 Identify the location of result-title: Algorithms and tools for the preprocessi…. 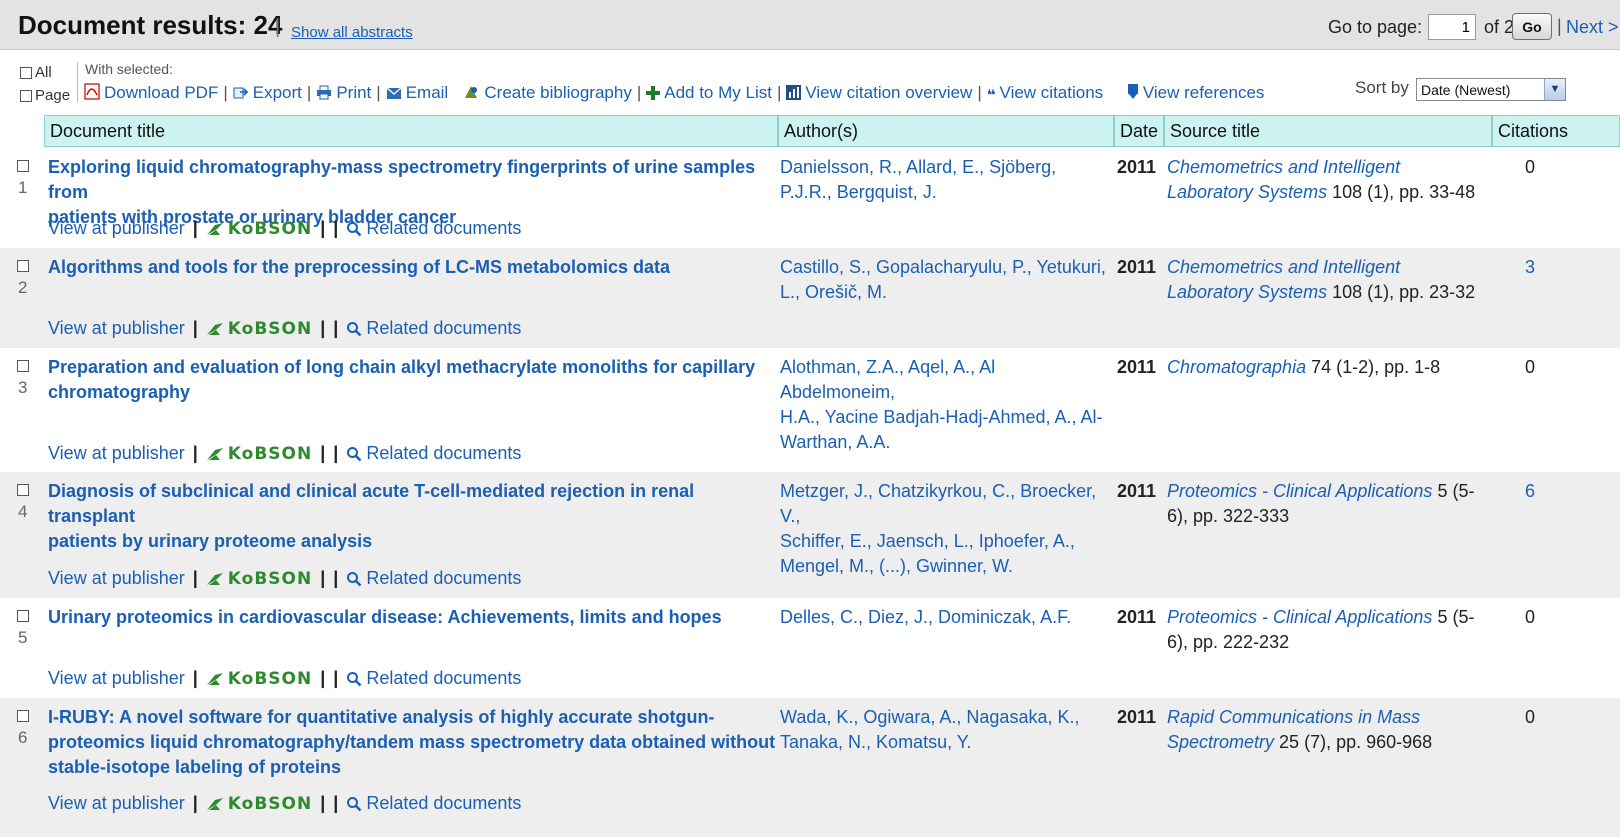
(412, 267).